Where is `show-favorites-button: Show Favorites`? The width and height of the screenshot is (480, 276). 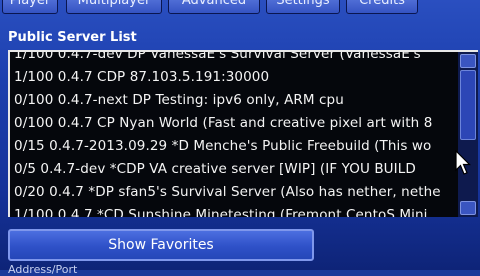 show-favorites-button: Show Favorites is located at coordinates (161, 245).